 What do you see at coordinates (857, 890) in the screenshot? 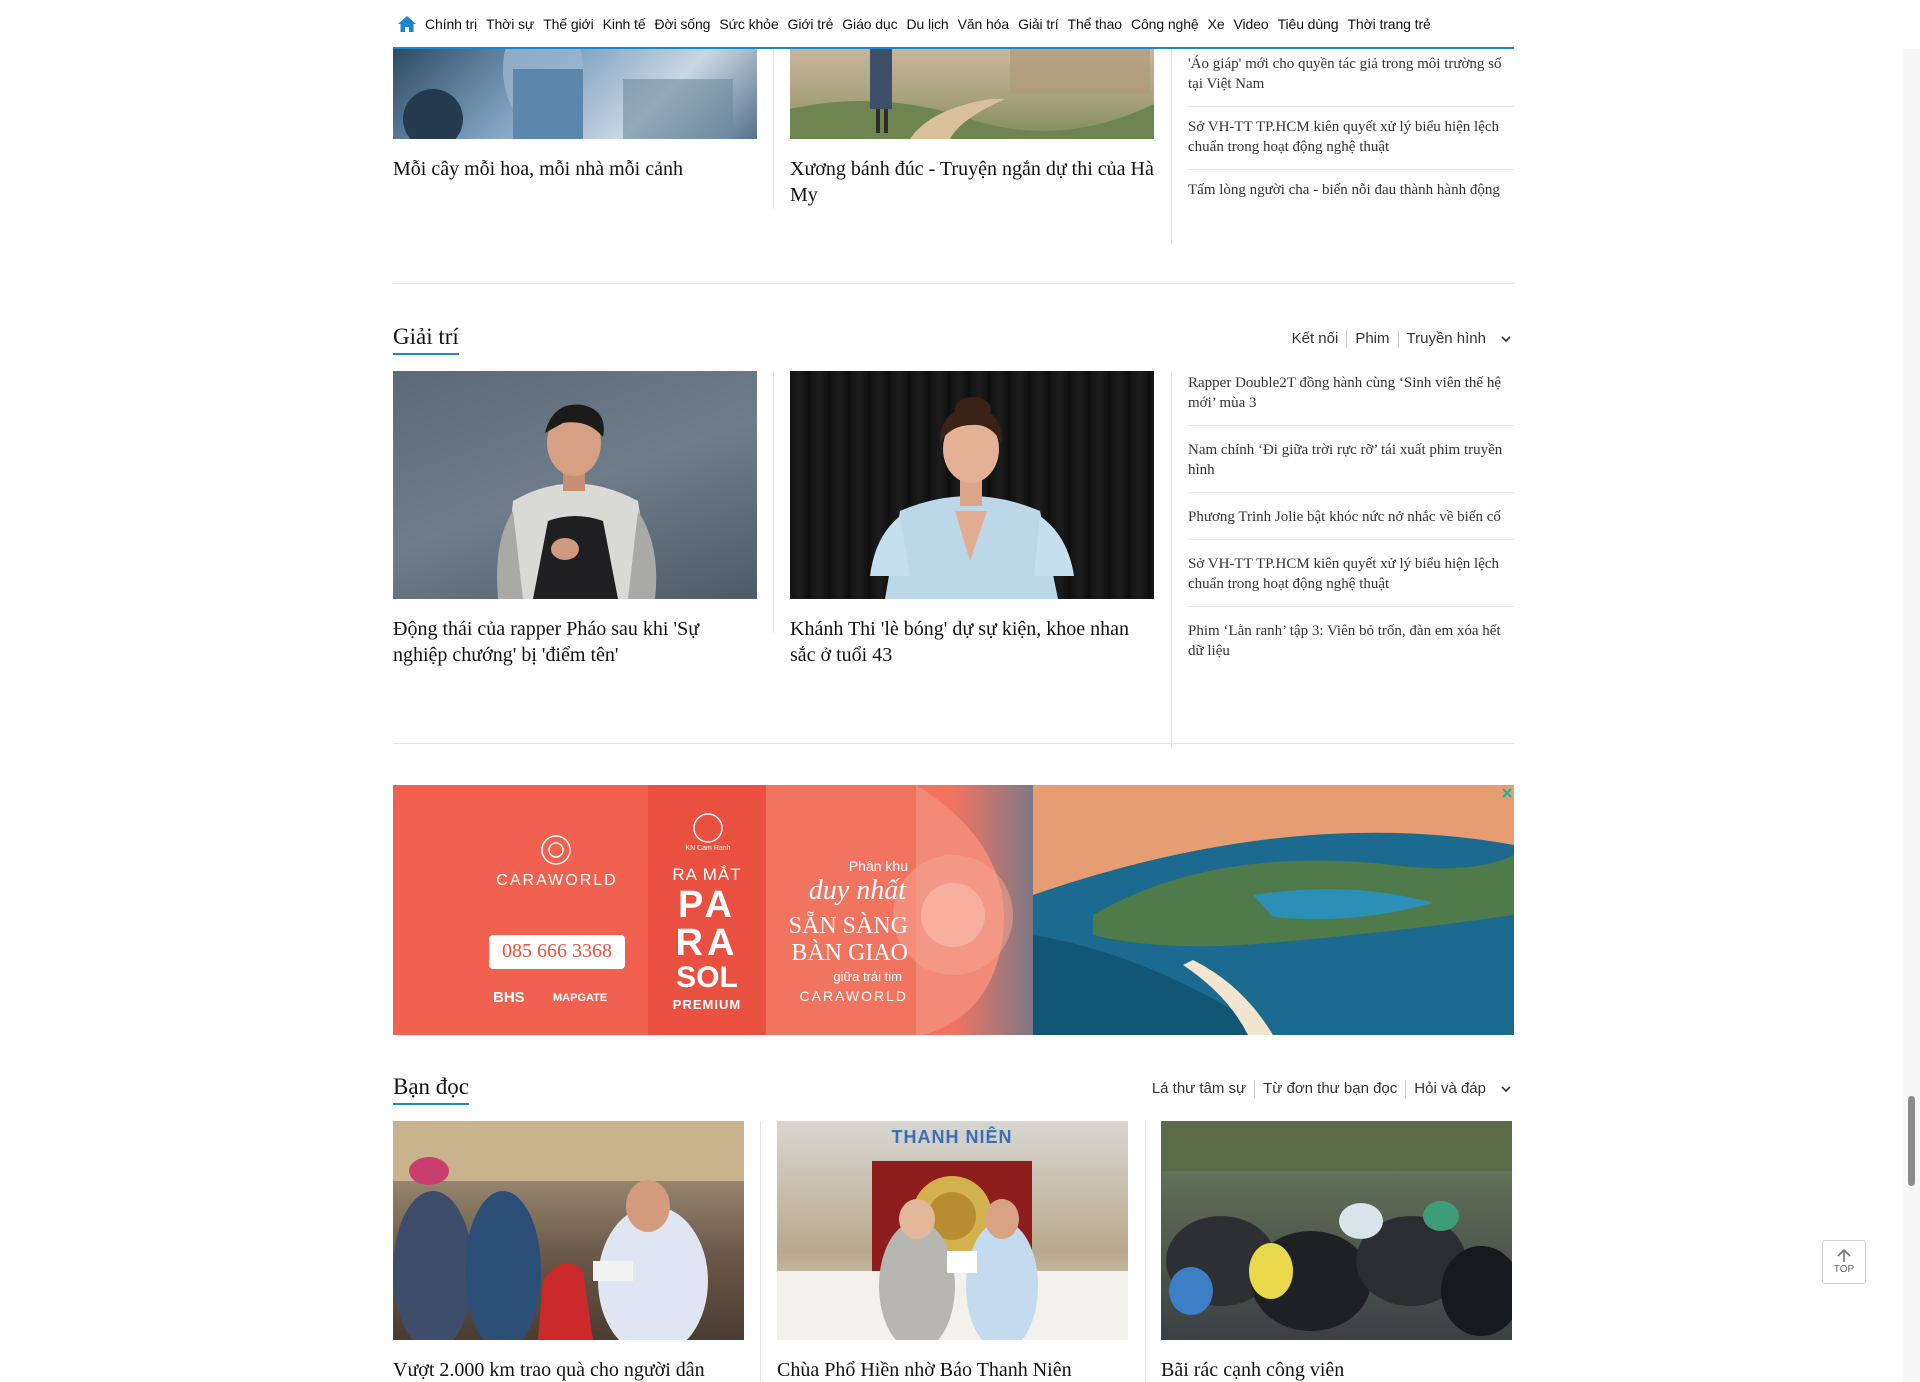
I see `banner-tagline-2: duy nhất` at bounding box center [857, 890].